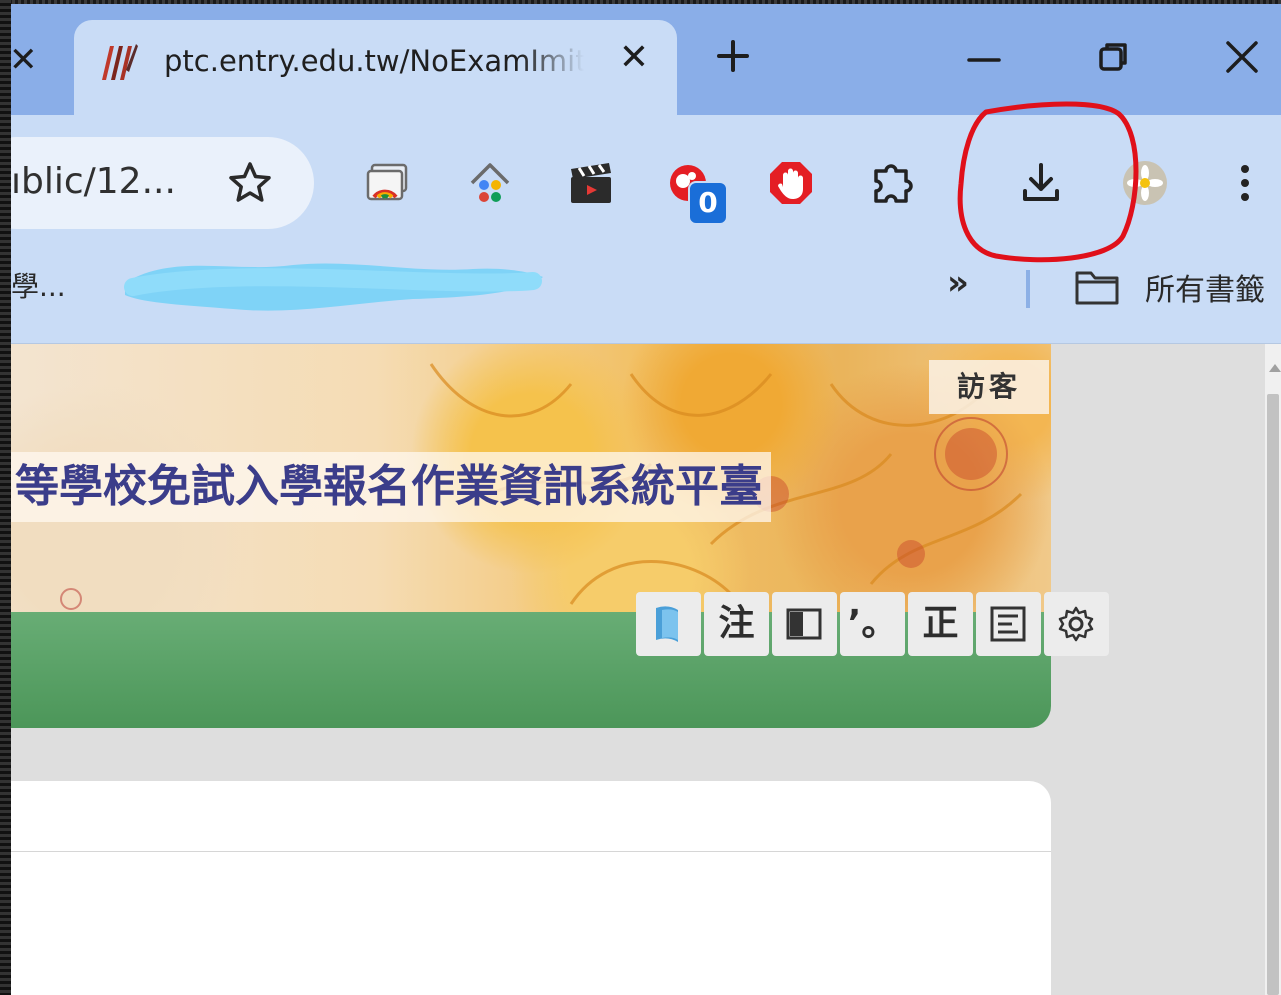  Describe the element at coordinates (250, 183) in the screenshot. I see `bookmark-star-icon` at that location.